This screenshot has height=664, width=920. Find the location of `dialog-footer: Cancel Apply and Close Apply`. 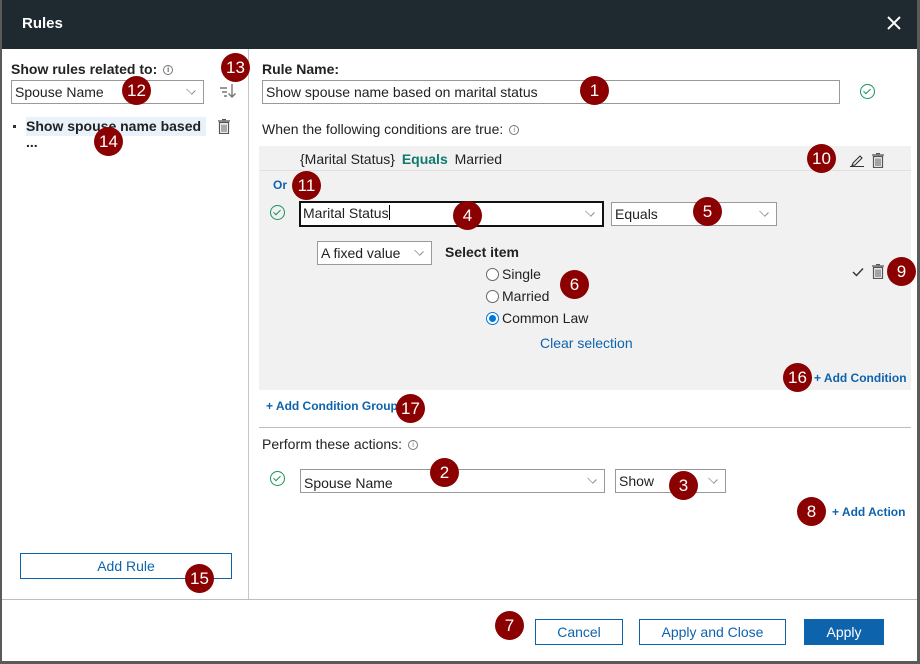

dialog-footer: Cancel Apply and Close Apply is located at coordinates (459, 630).